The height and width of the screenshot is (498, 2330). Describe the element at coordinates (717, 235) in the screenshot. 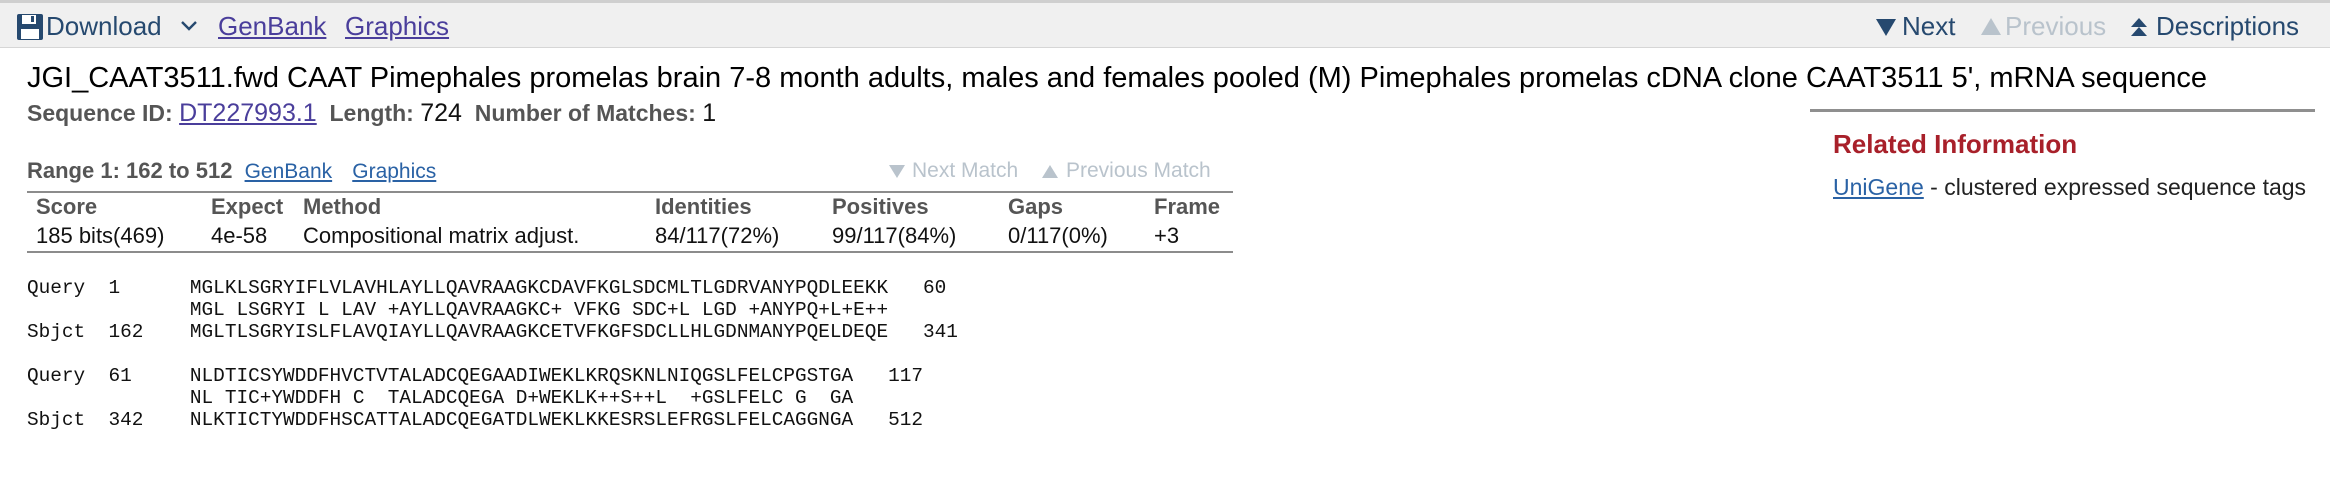

I see `value-identities: 84/117(72%)` at that location.